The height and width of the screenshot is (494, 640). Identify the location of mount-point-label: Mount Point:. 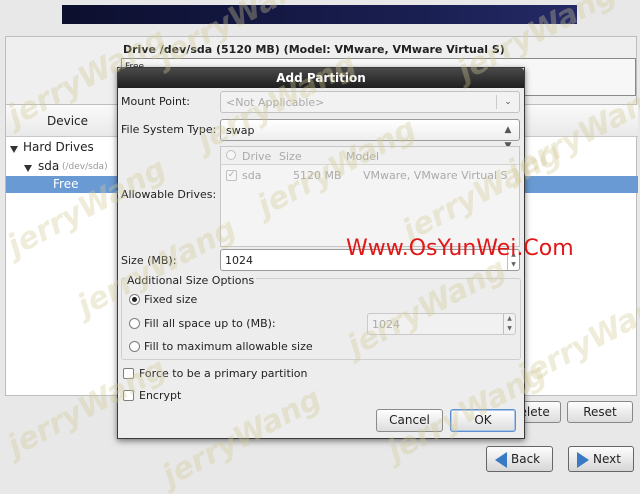
(155, 101).